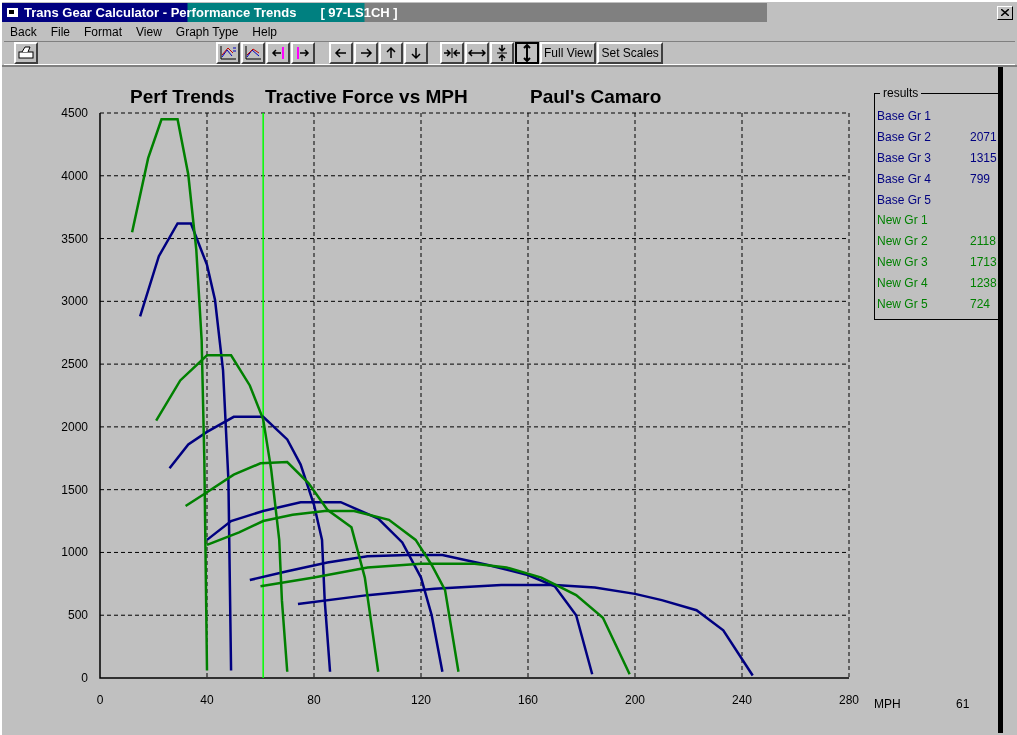 This screenshot has width=1017, height=735. What do you see at coordinates (905, 138) in the screenshot?
I see `gear-label: Base Gr 2` at bounding box center [905, 138].